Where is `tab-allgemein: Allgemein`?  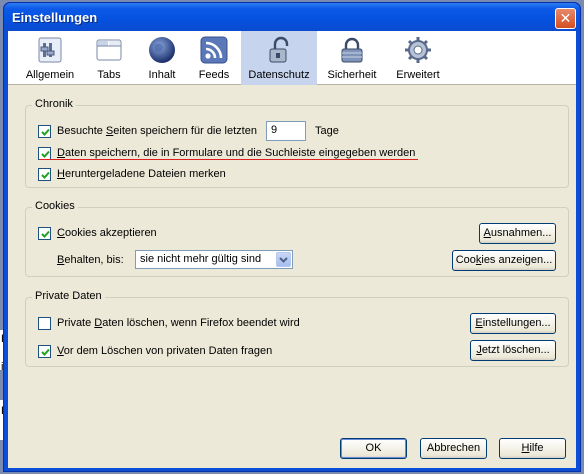 tab-allgemein: Allgemein is located at coordinates (50, 58).